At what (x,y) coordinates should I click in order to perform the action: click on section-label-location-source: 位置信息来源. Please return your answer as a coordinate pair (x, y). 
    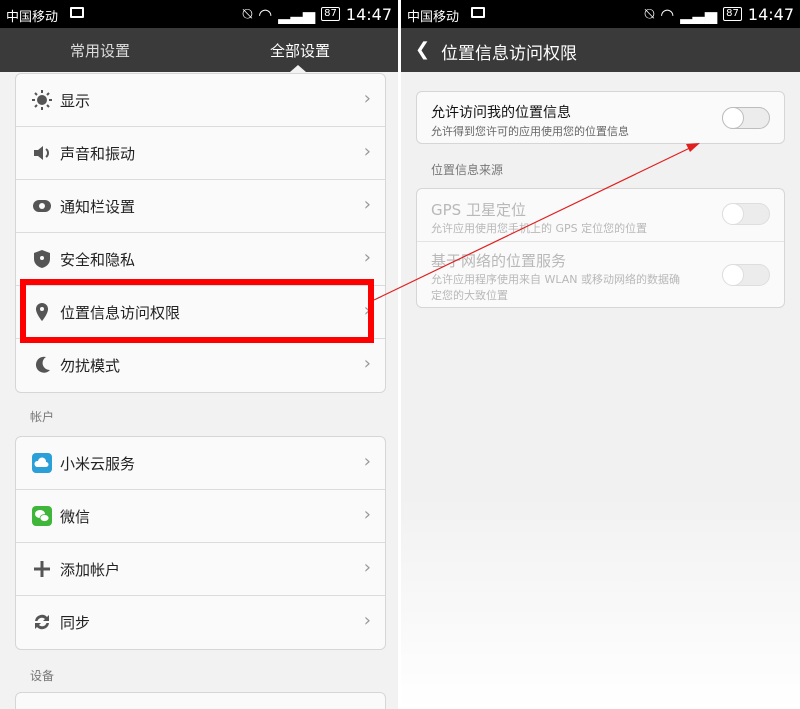
    Looking at the image, I should click on (467, 170).